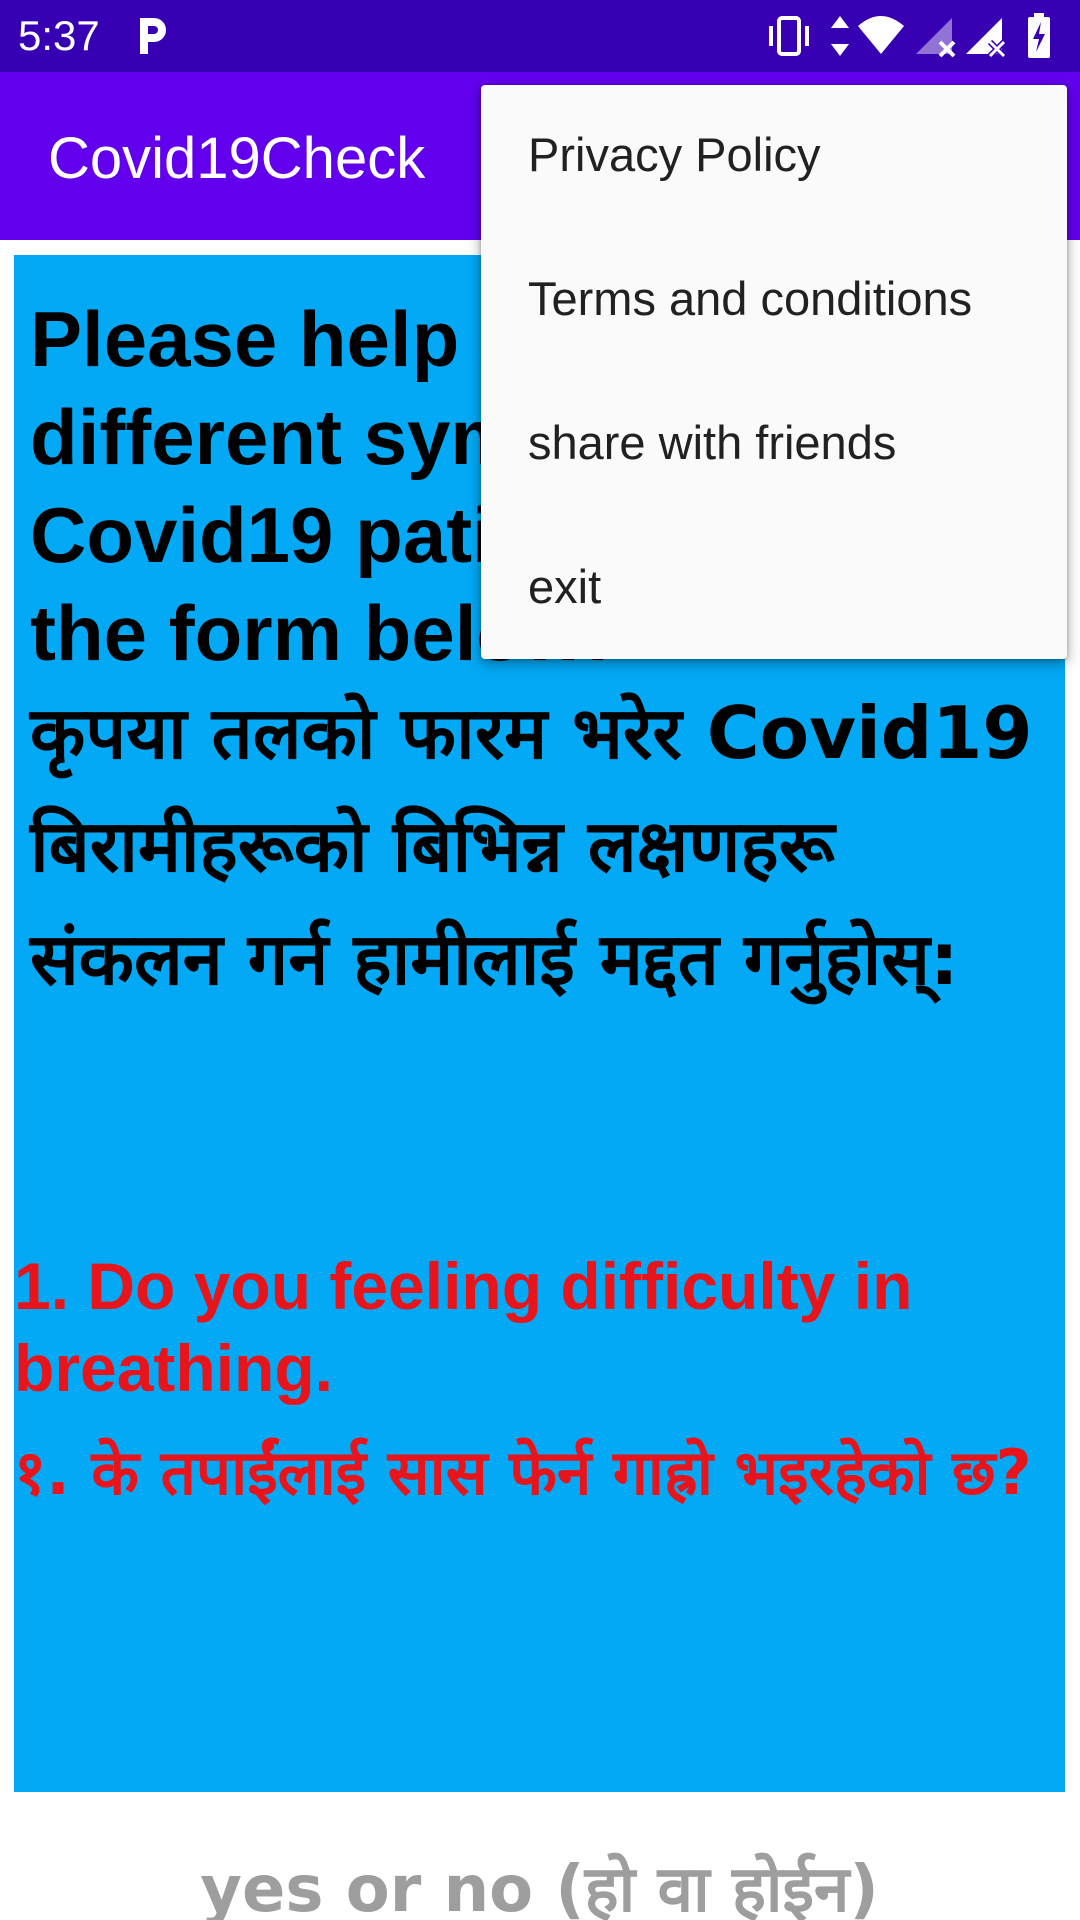 The image size is (1080, 1920). I want to click on menu-item-terms-and-conditions: Terms and conditions, so click(774, 301).